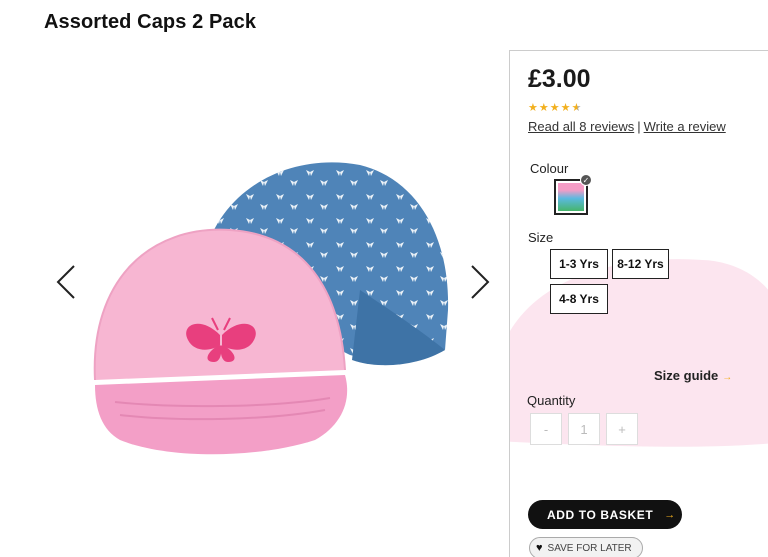 Image resolution: width=768 pixels, height=557 pixels. Describe the element at coordinates (571, 197) in the screenshot. I see `swatch-fill` at that location.